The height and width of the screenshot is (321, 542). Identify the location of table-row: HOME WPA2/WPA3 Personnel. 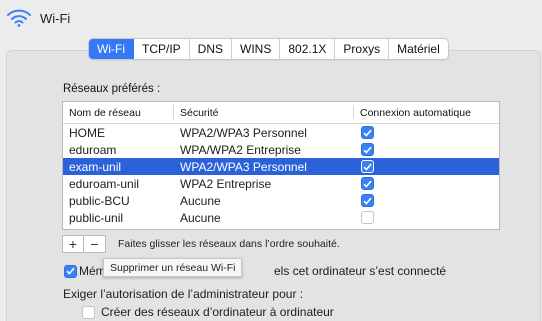
(281, 132).